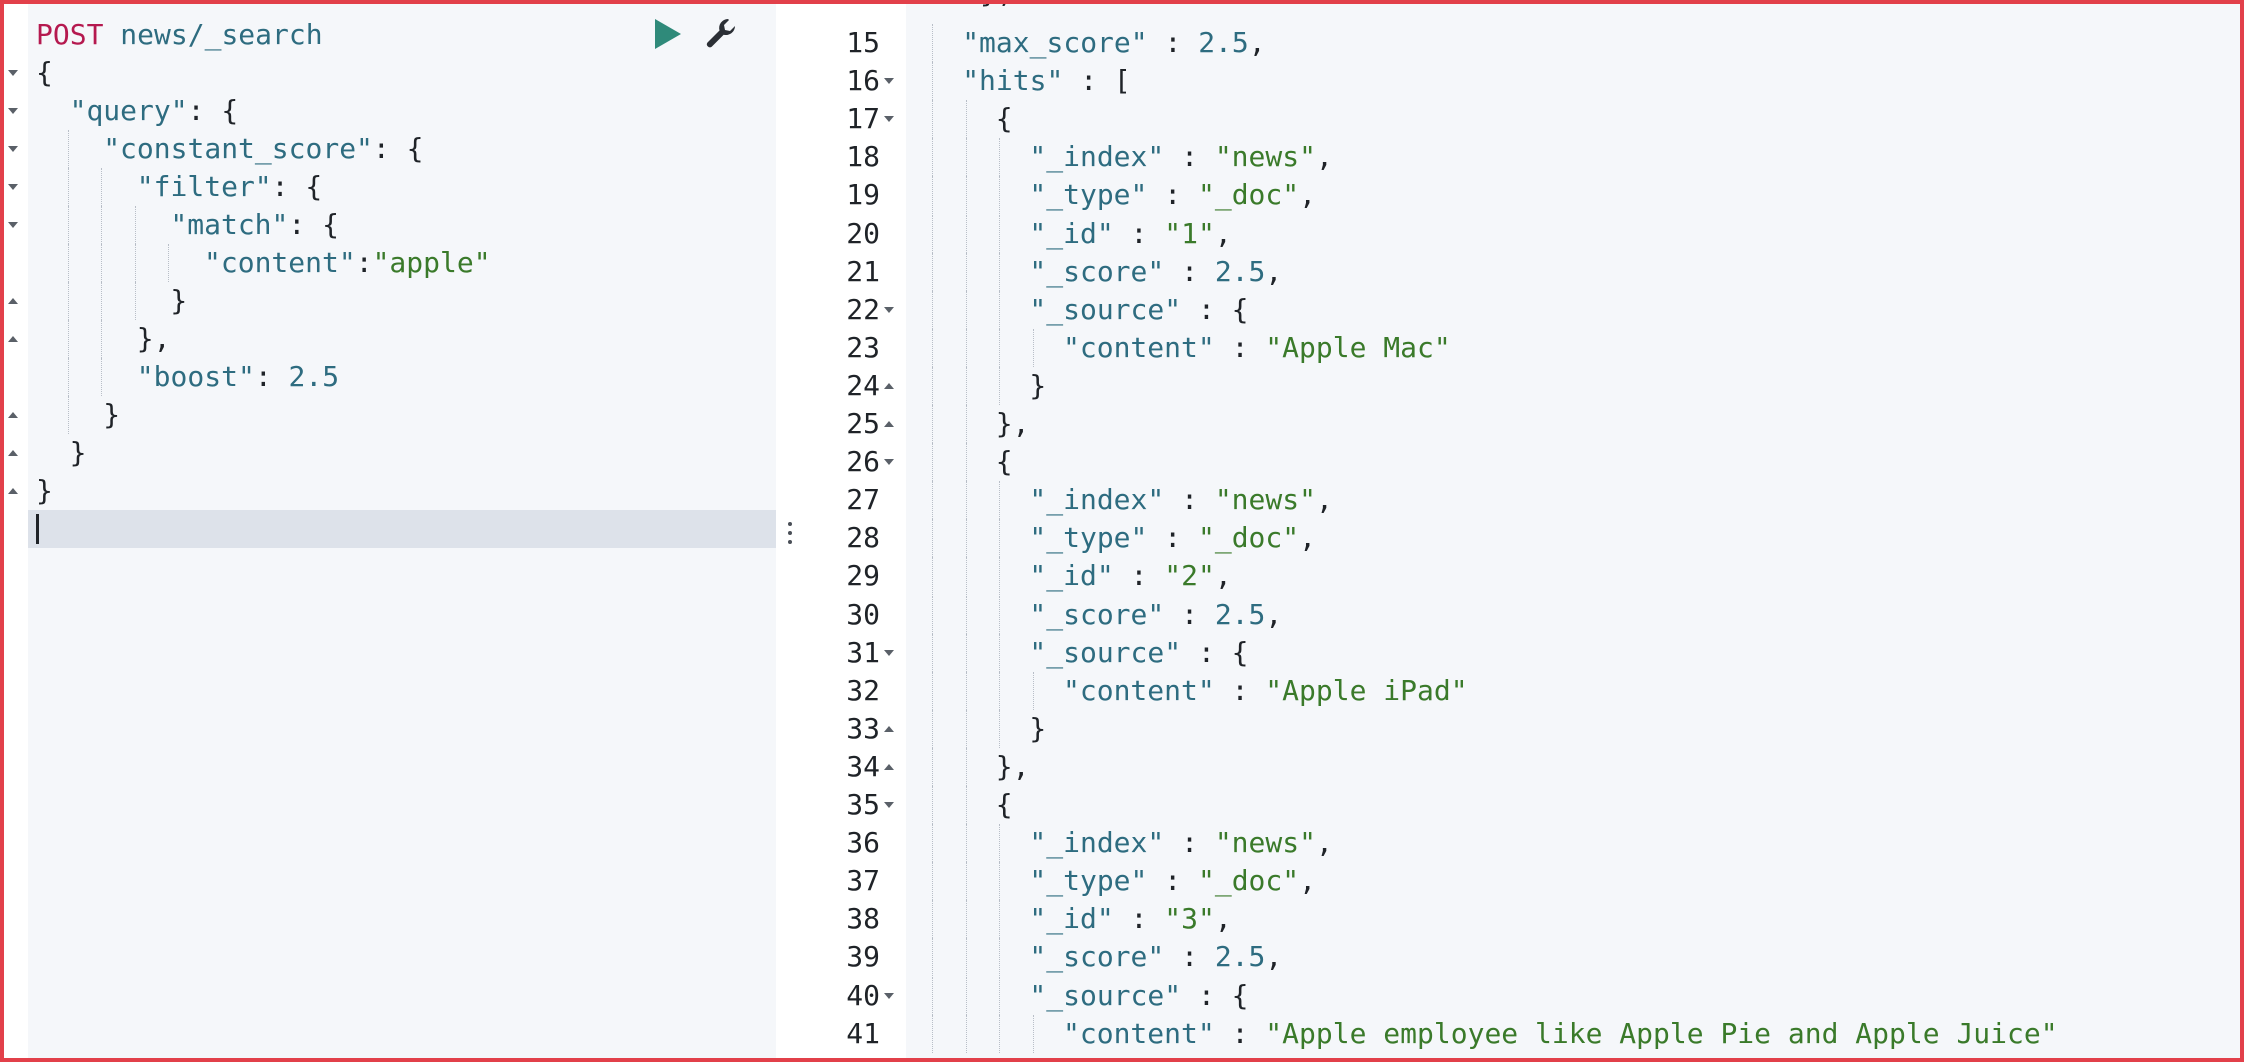 This screenshot has width=2244, height=1062. What do you see at coordinates (863, 195) in the screenshot?
I see `line-number: 19` at bounding box center [863, 195].